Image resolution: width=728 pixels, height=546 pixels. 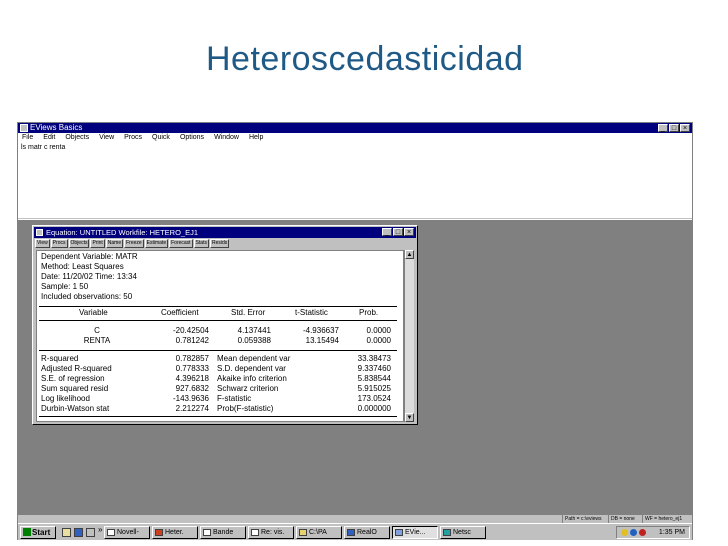 I want to click on menu-file: File, so click(x=27, y=138).